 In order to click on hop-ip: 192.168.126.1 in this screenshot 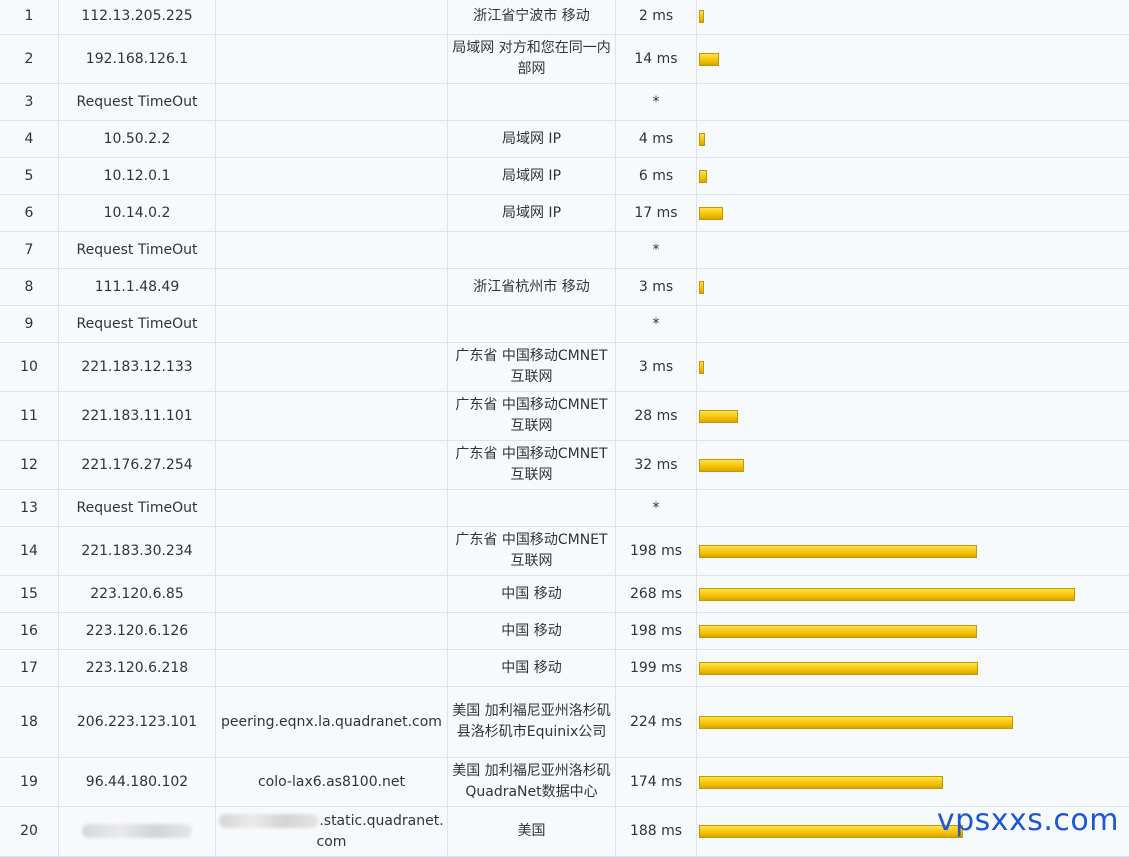, I will do `click(137, 59)`.